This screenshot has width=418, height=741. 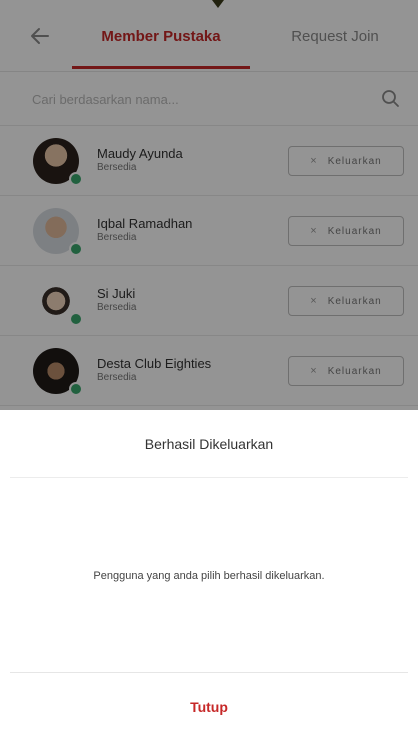 What do you see at coordinates (209, 707) in the screenshot?
I see `tutup-button: Tutup` at bounding box center [209, 707].